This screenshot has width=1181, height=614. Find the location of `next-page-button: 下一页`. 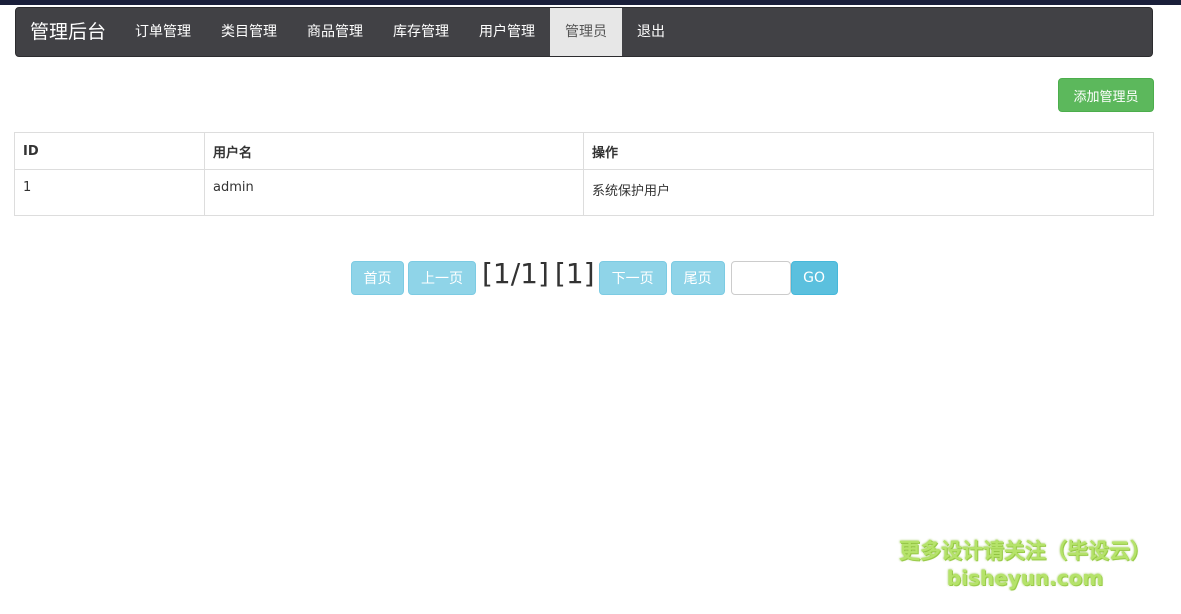

next-page-button: 下一页 is located at coordinates (632, 278).